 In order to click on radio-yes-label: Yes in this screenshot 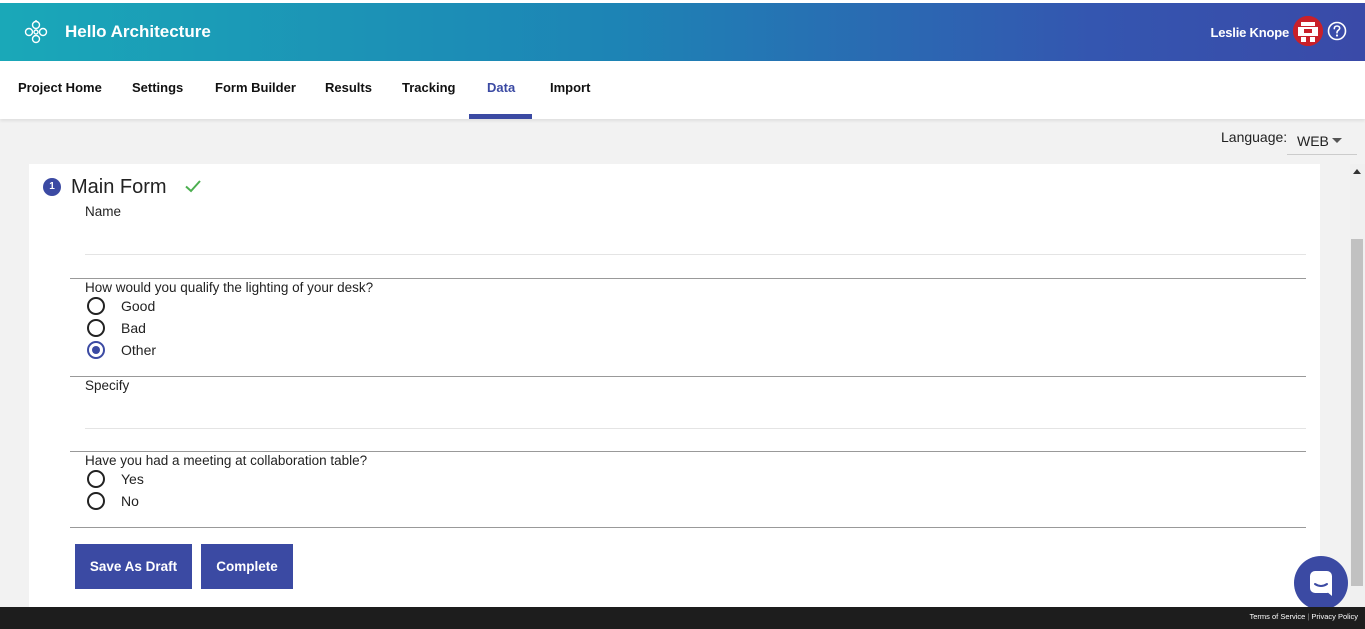, I will do `click(132, 479)`.